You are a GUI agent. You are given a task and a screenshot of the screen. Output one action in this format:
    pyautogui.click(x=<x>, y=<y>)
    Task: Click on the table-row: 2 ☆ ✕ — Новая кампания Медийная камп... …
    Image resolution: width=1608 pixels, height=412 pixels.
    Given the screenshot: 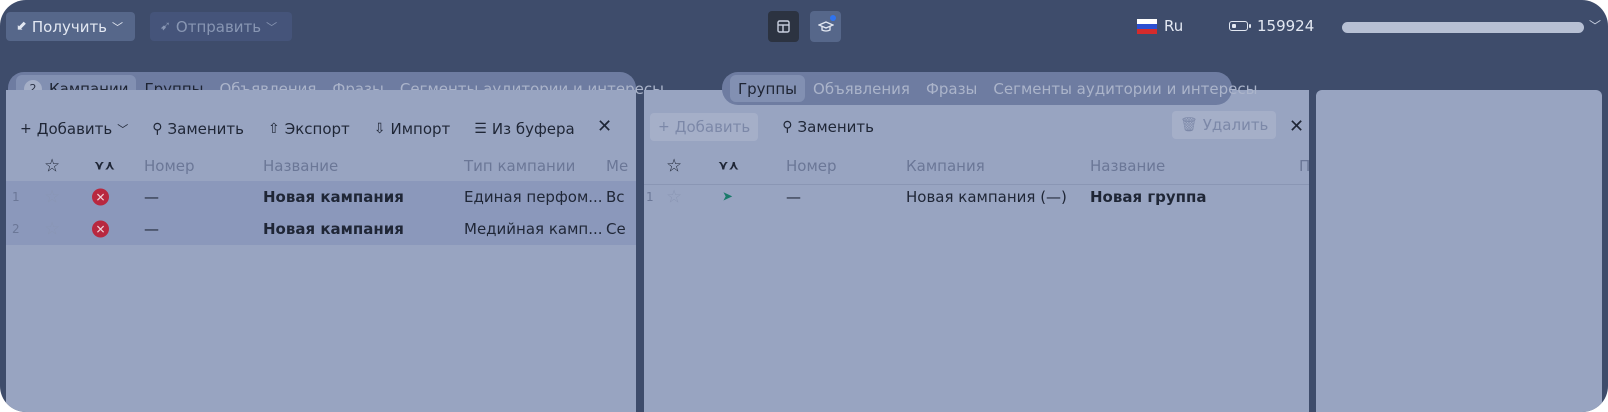 What is the action you would take?
    pyautogui.click(x=321, y=229)
    